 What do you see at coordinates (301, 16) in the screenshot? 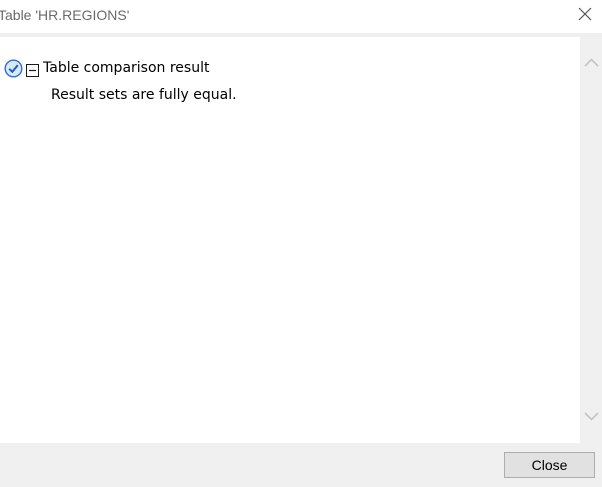
I see `title-bar: Table 'HR.REGIONS'` at bounding box center [301, 16].